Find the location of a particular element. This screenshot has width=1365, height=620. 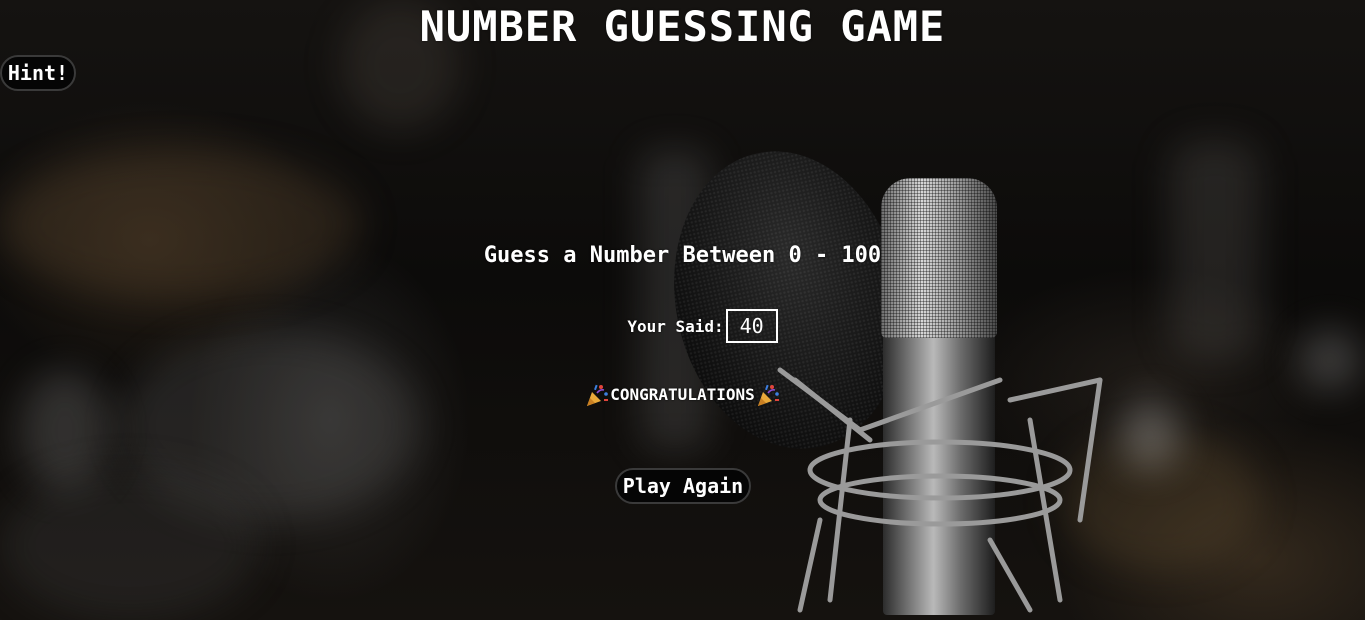

guess-prompt: Guess a Number Between 0 - 100 is located at coordinates (682, 255).